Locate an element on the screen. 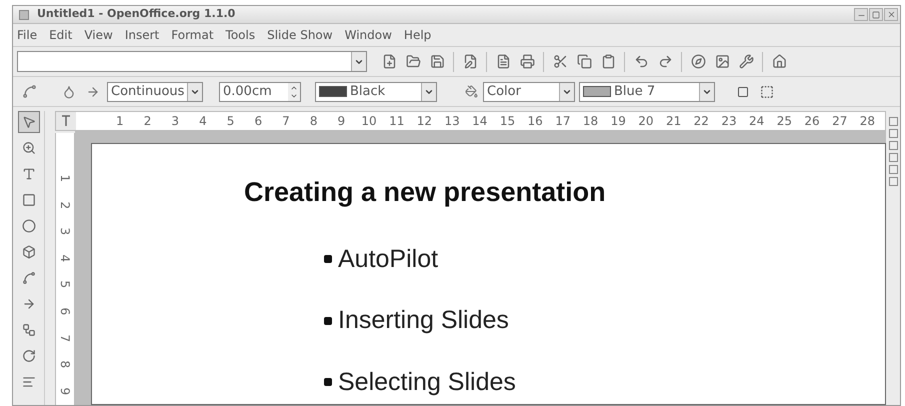 The image size is (905, 406). minimize-button is located at coordinates (861, 14).